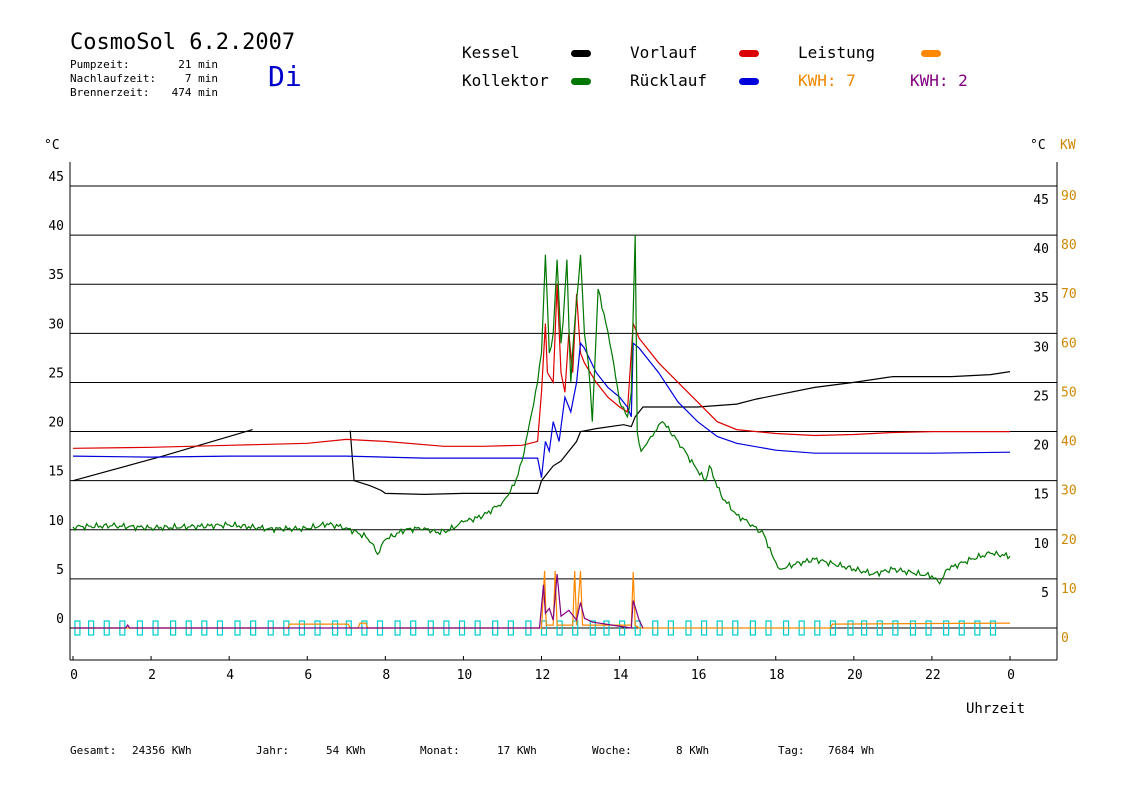 The width and height of the screenshot is (1148, 812). Describe the element at coordinates (346, 750) in the screenshot. I see `footer-jahr-value: 54 KWh` at that location.